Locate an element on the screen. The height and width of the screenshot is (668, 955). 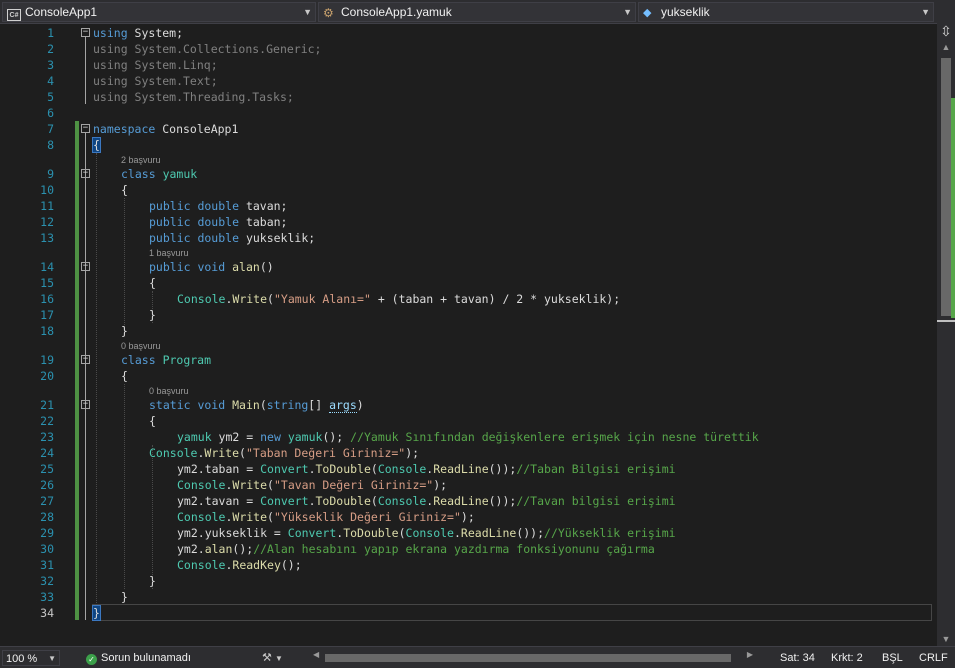
code-line: Console.Write("Tavan Değeri Giriniz="); is located at coordinates (312, 485).